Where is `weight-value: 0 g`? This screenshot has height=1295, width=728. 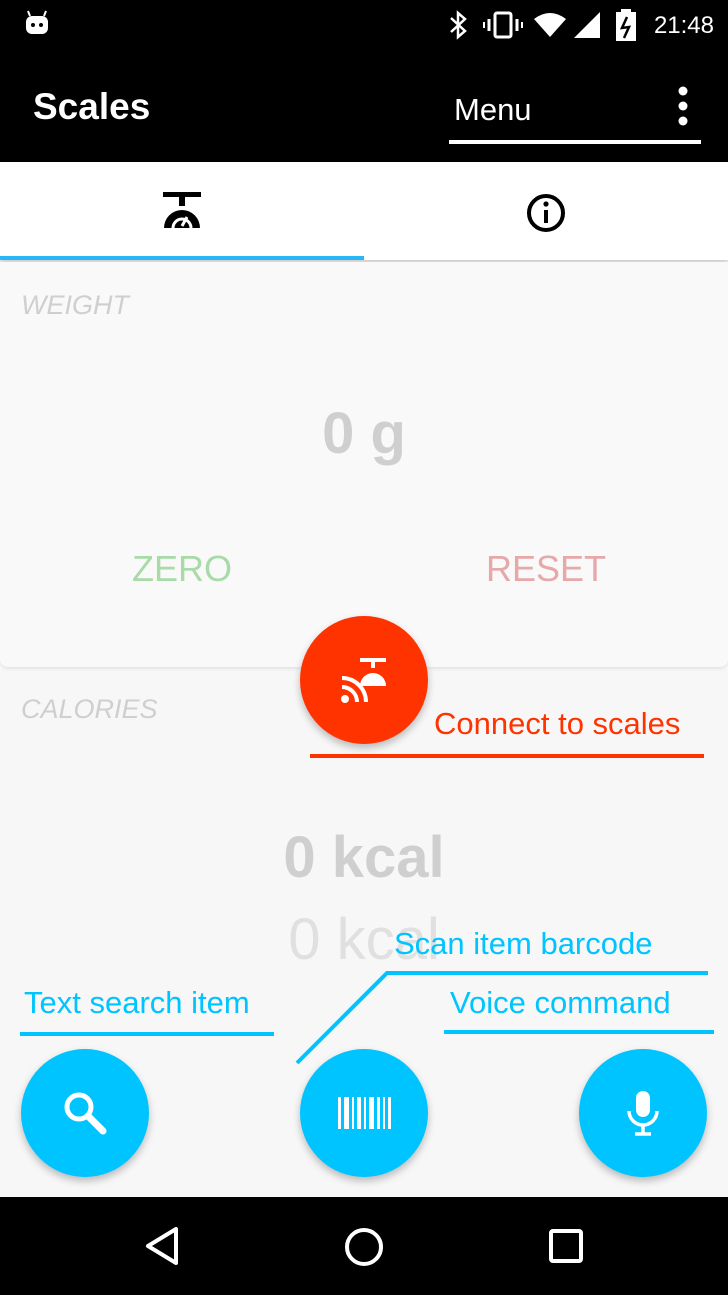 weight-value: 0 g is located at coordinates (364, 433).